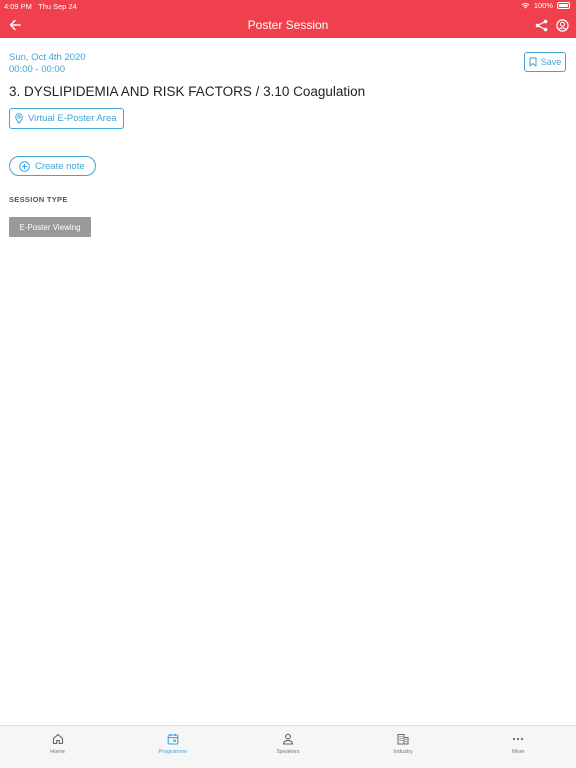 Image resolution: width=576 pixels, height=768 pixels. I want to click on tab-speakers-label: Speakers, so click(288, 752).